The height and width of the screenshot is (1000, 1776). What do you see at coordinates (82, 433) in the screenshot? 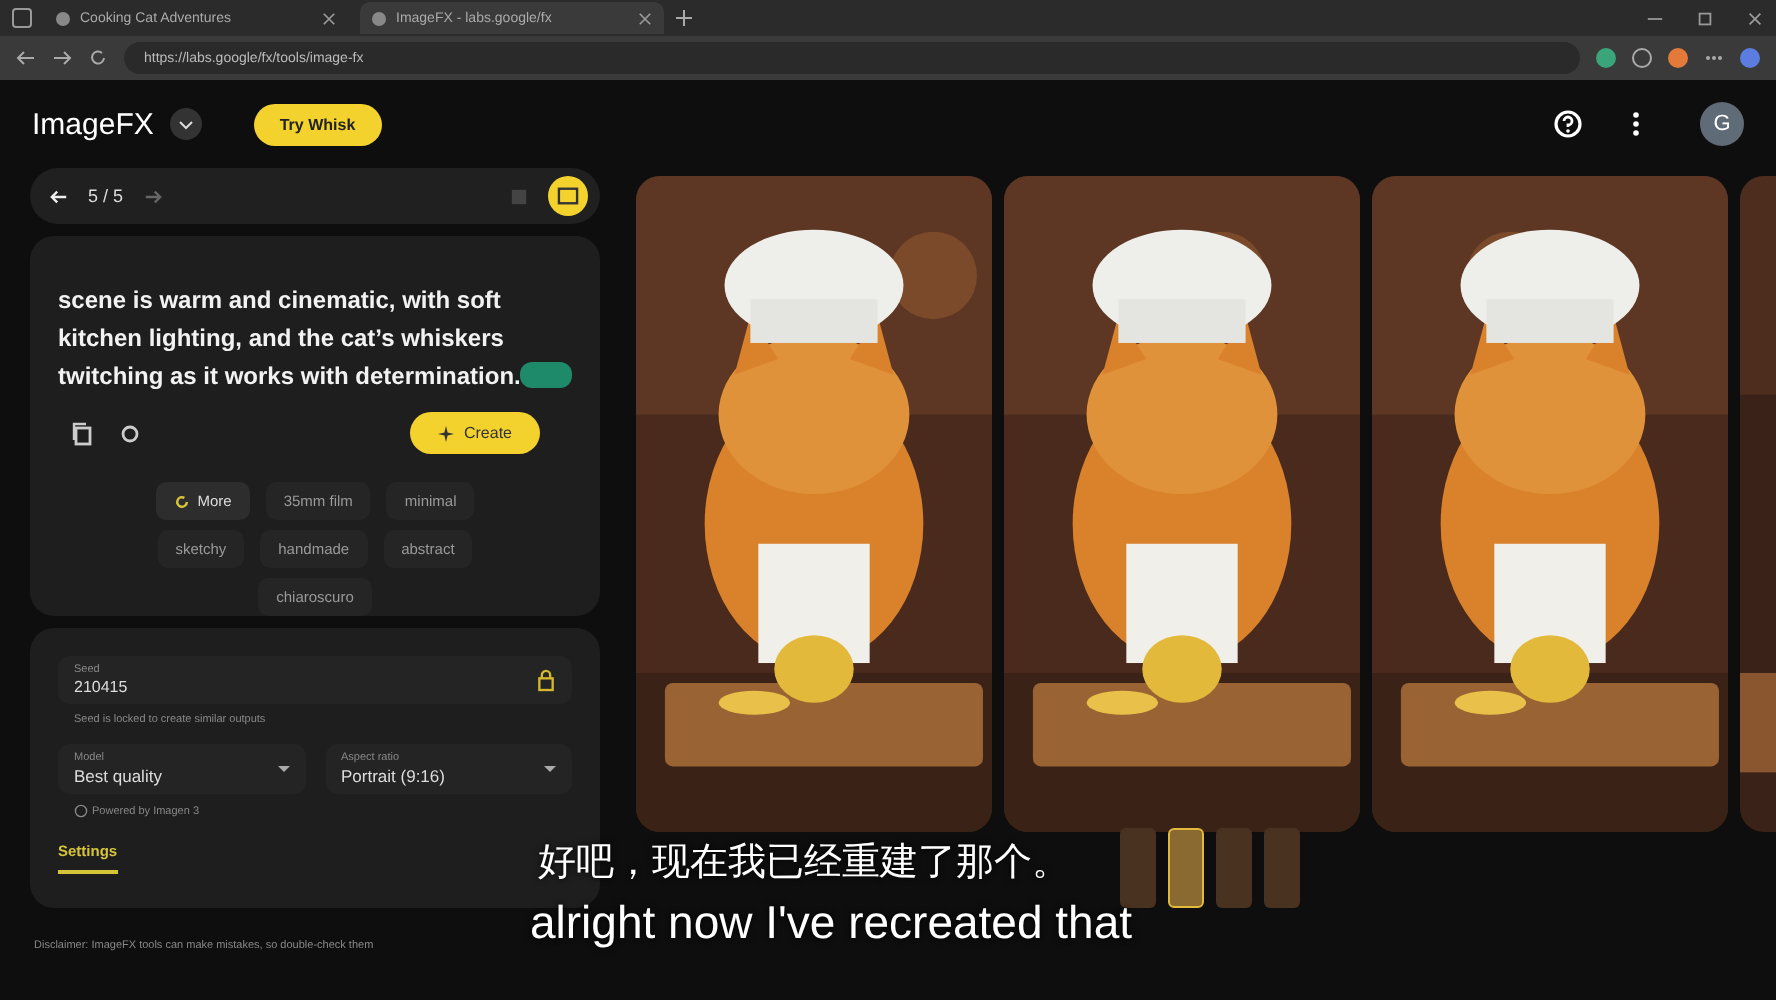
I see `copy-icon` at bounding box center [82, 433].